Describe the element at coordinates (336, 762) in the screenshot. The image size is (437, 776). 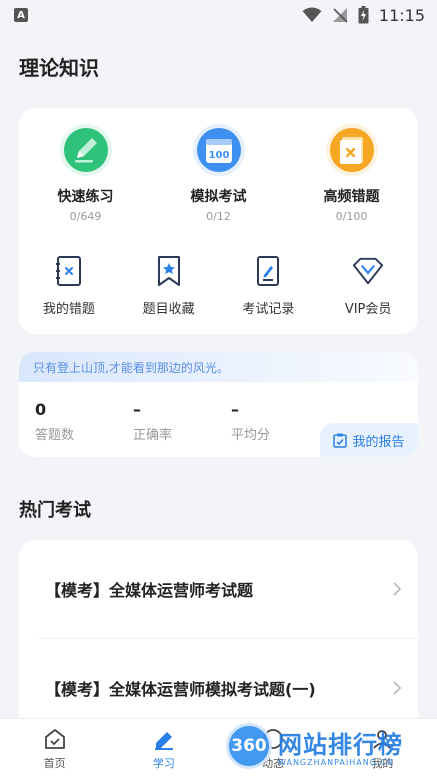
I see `watermark-sub: WANGZHANPAIHANG.CN` at that location.